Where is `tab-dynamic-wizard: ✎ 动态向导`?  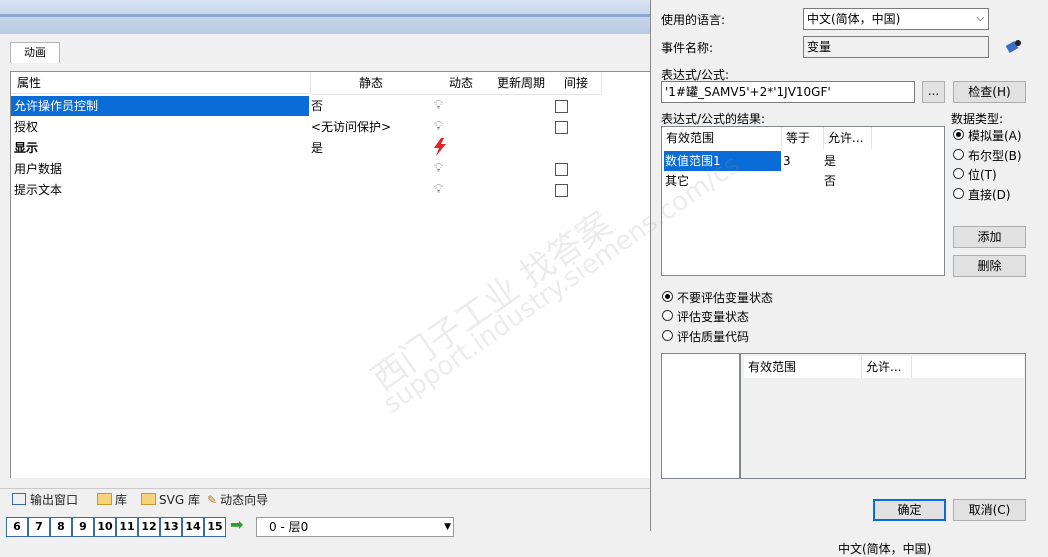
tab-dynamic-wizard: ✎ 动态向导 is located at coordinates (237, 500).